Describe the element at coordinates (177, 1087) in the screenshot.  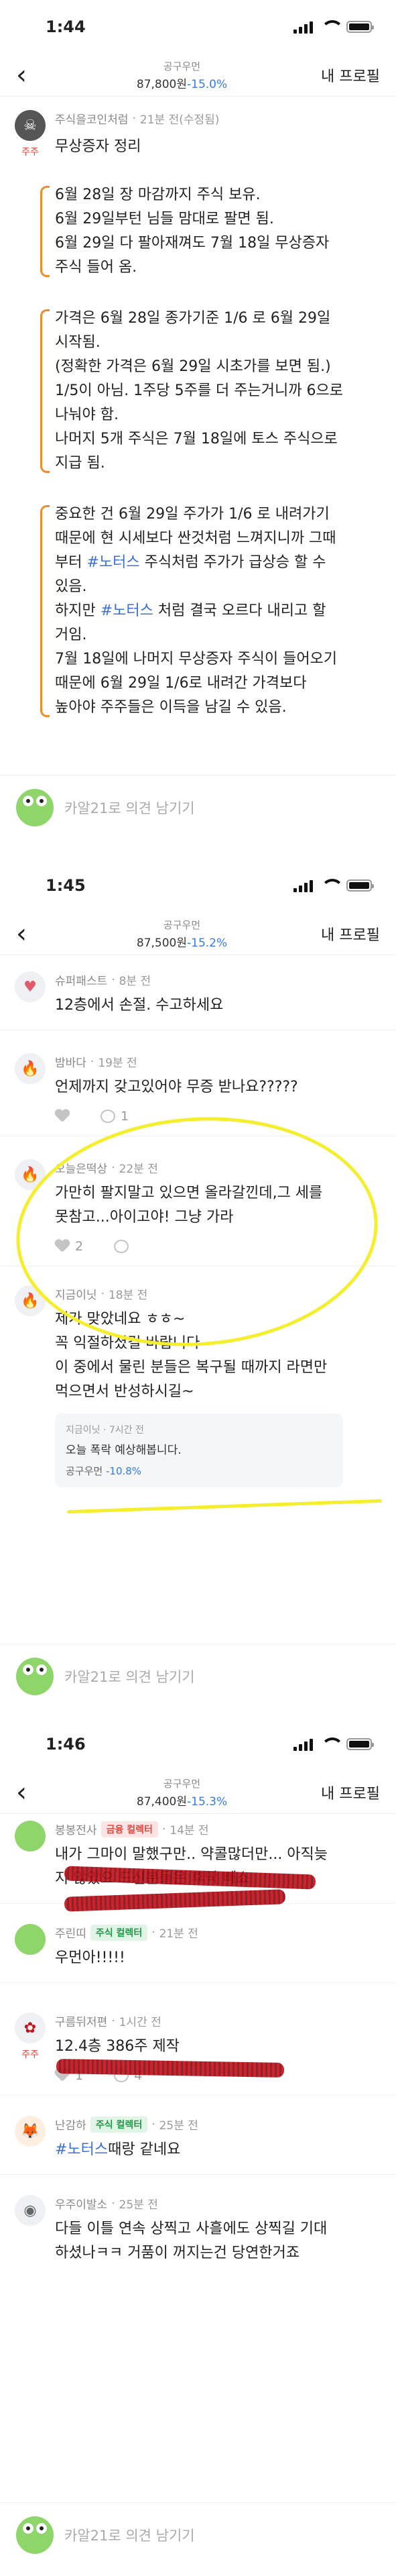
I see `comment-text: 언제까지 갖고있어야 무증 받나요?????` at that location.